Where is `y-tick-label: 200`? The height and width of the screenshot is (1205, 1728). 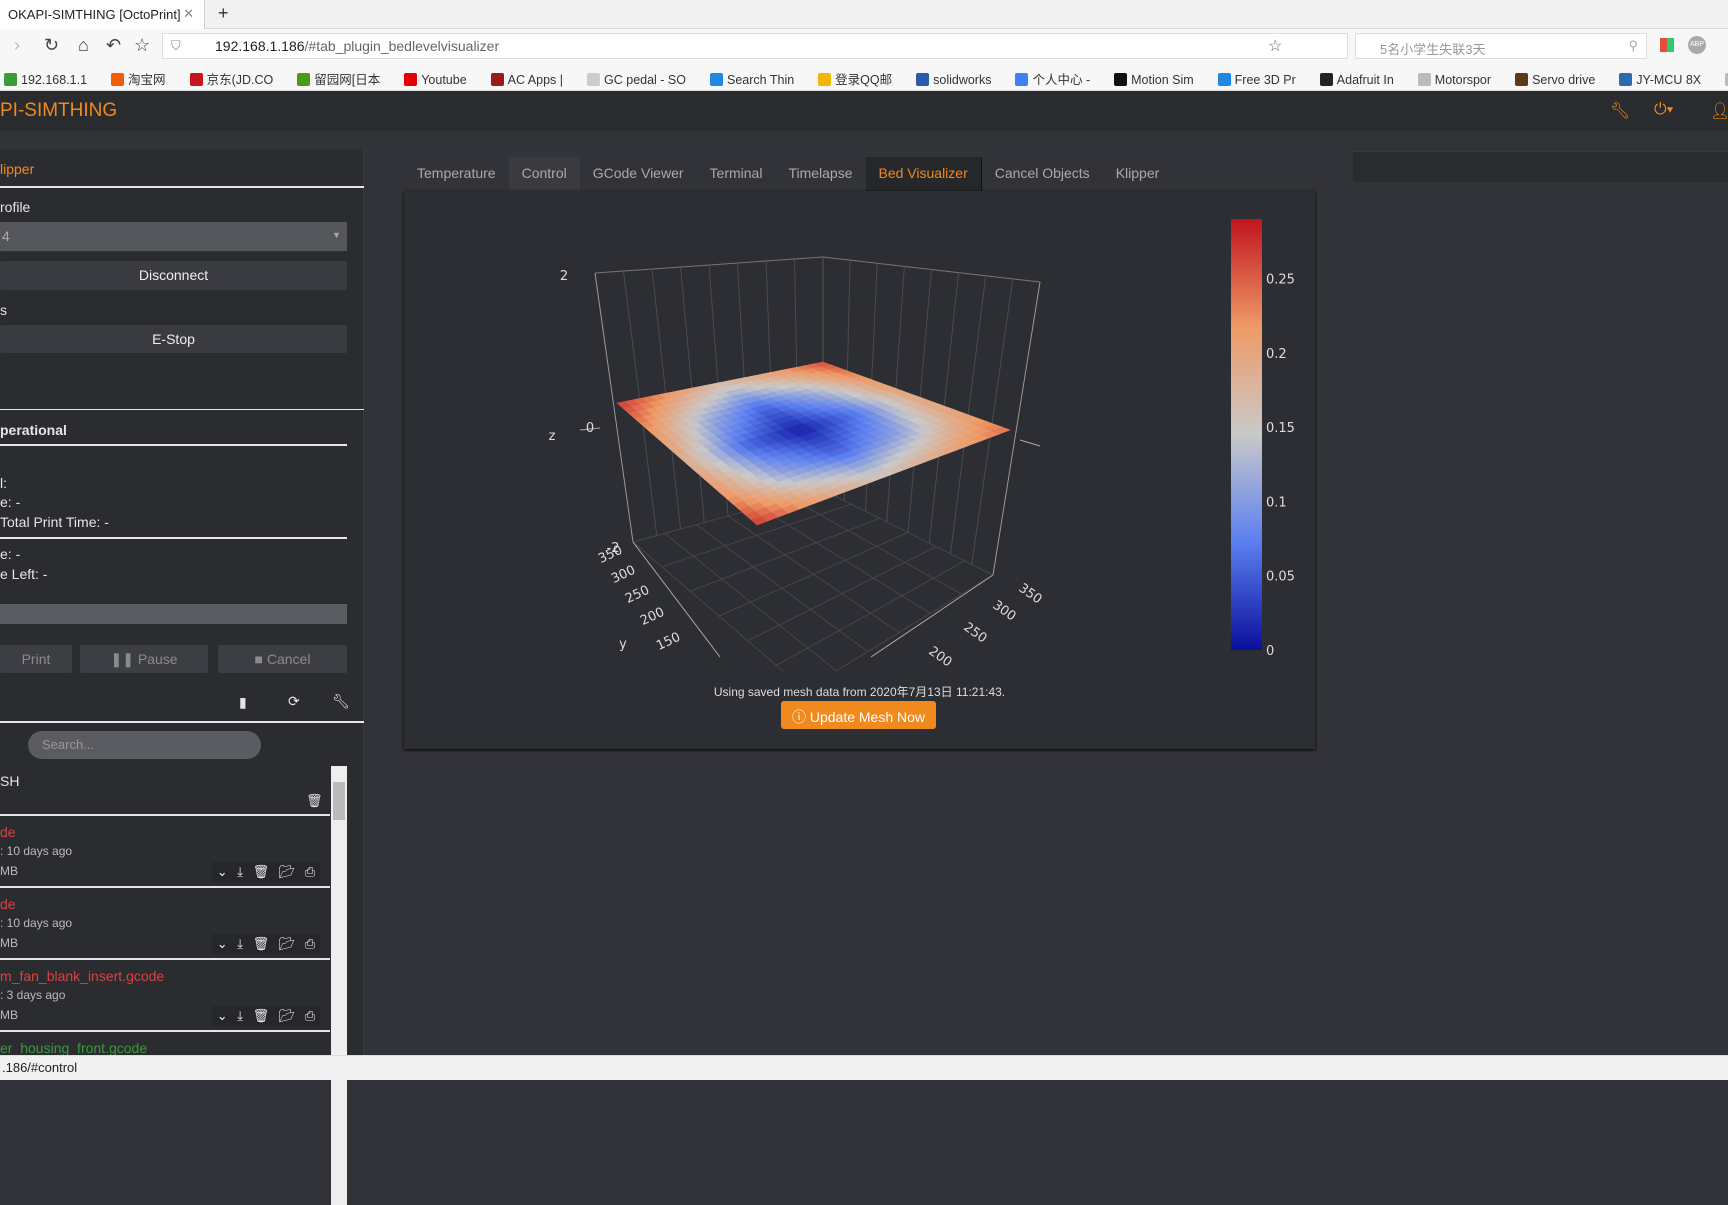 y-tick-label: 200 is located at coordinates (652, 617).